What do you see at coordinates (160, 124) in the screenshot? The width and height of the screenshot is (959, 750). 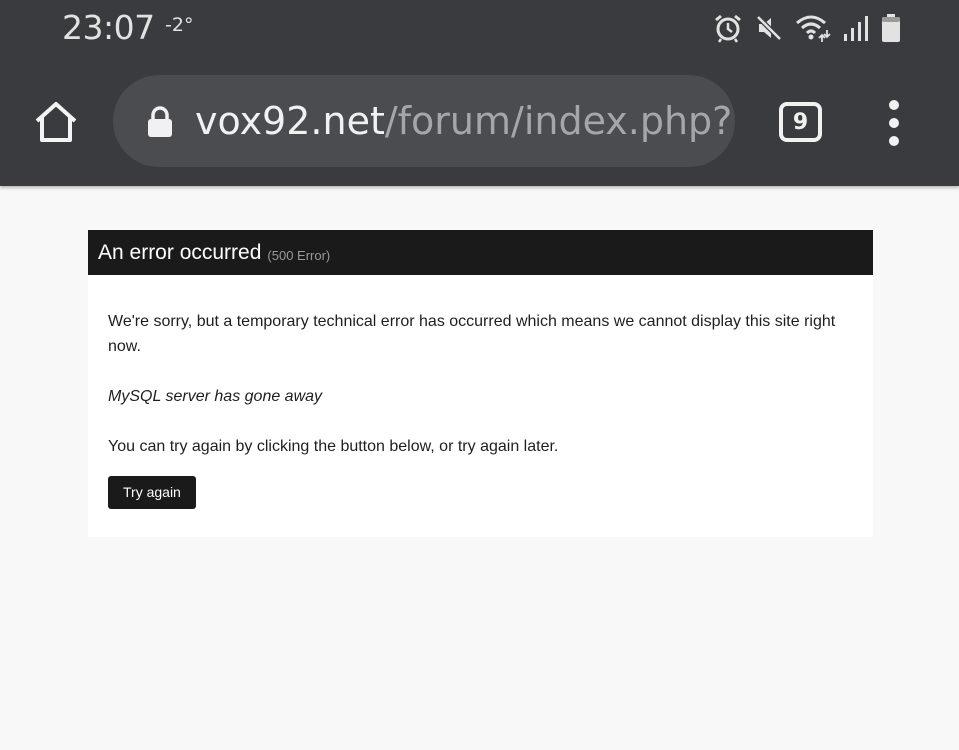 I see `lock-icon` at bounding box center [160, 124].